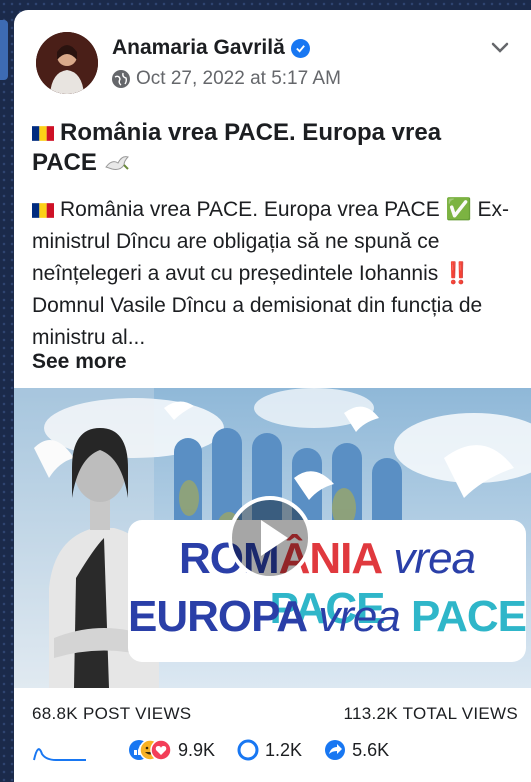  What do you see at coordinates (275, 714) in the screenshot?
I see `view-stats: 68.8K POST VIEWS 113.2K TOTAL VIEWS` at bounding box center [275, 714].